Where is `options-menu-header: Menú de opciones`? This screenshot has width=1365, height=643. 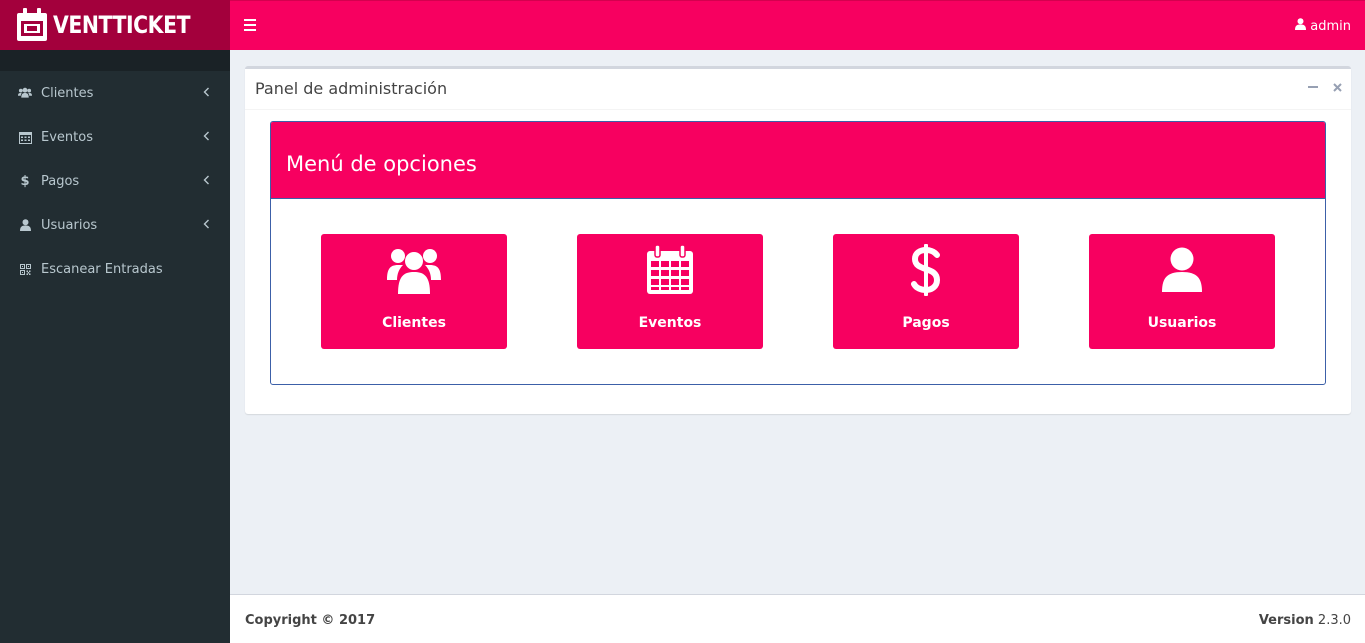
options-menu-header: Menú de opciones is located at coordinates (798, 160).